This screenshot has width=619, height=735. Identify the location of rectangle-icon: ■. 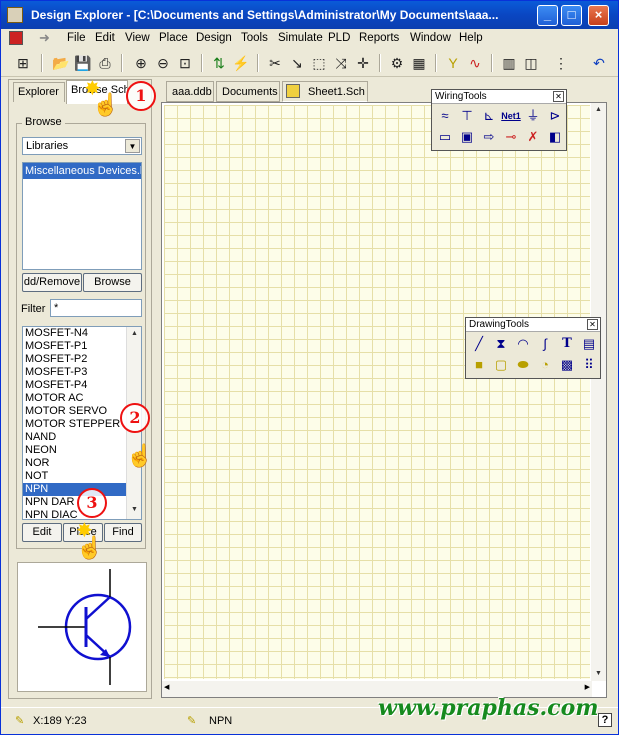
(479, 365).